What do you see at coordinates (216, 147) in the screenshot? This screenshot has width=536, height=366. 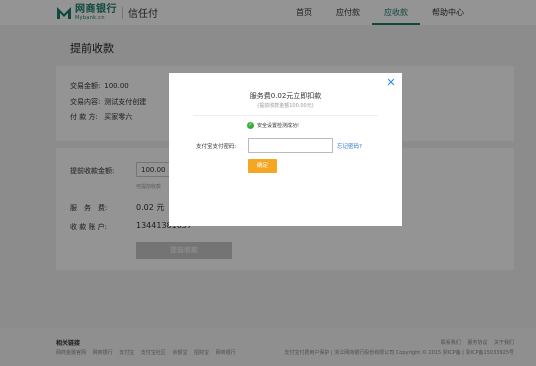 I see `password-label: 支付宝支付密码:` at bounding box center [216, 147].